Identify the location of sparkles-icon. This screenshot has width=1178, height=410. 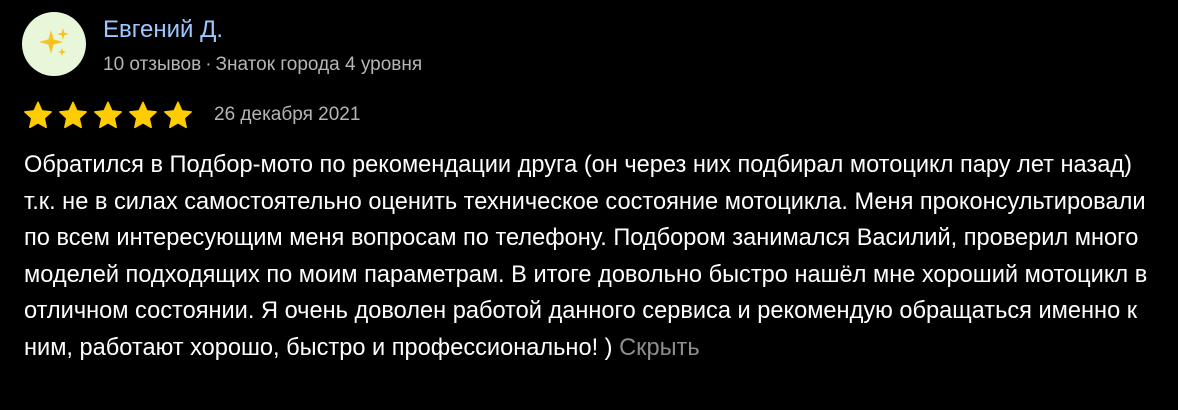
(54, 44).